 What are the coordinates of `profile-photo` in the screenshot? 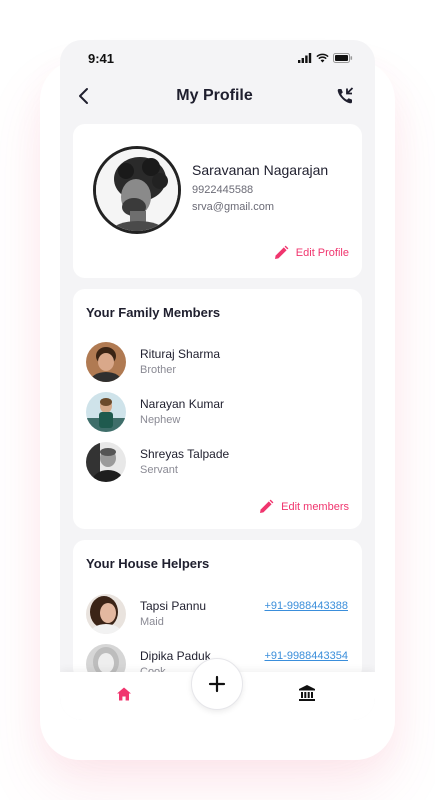 It's located at (137, 190).